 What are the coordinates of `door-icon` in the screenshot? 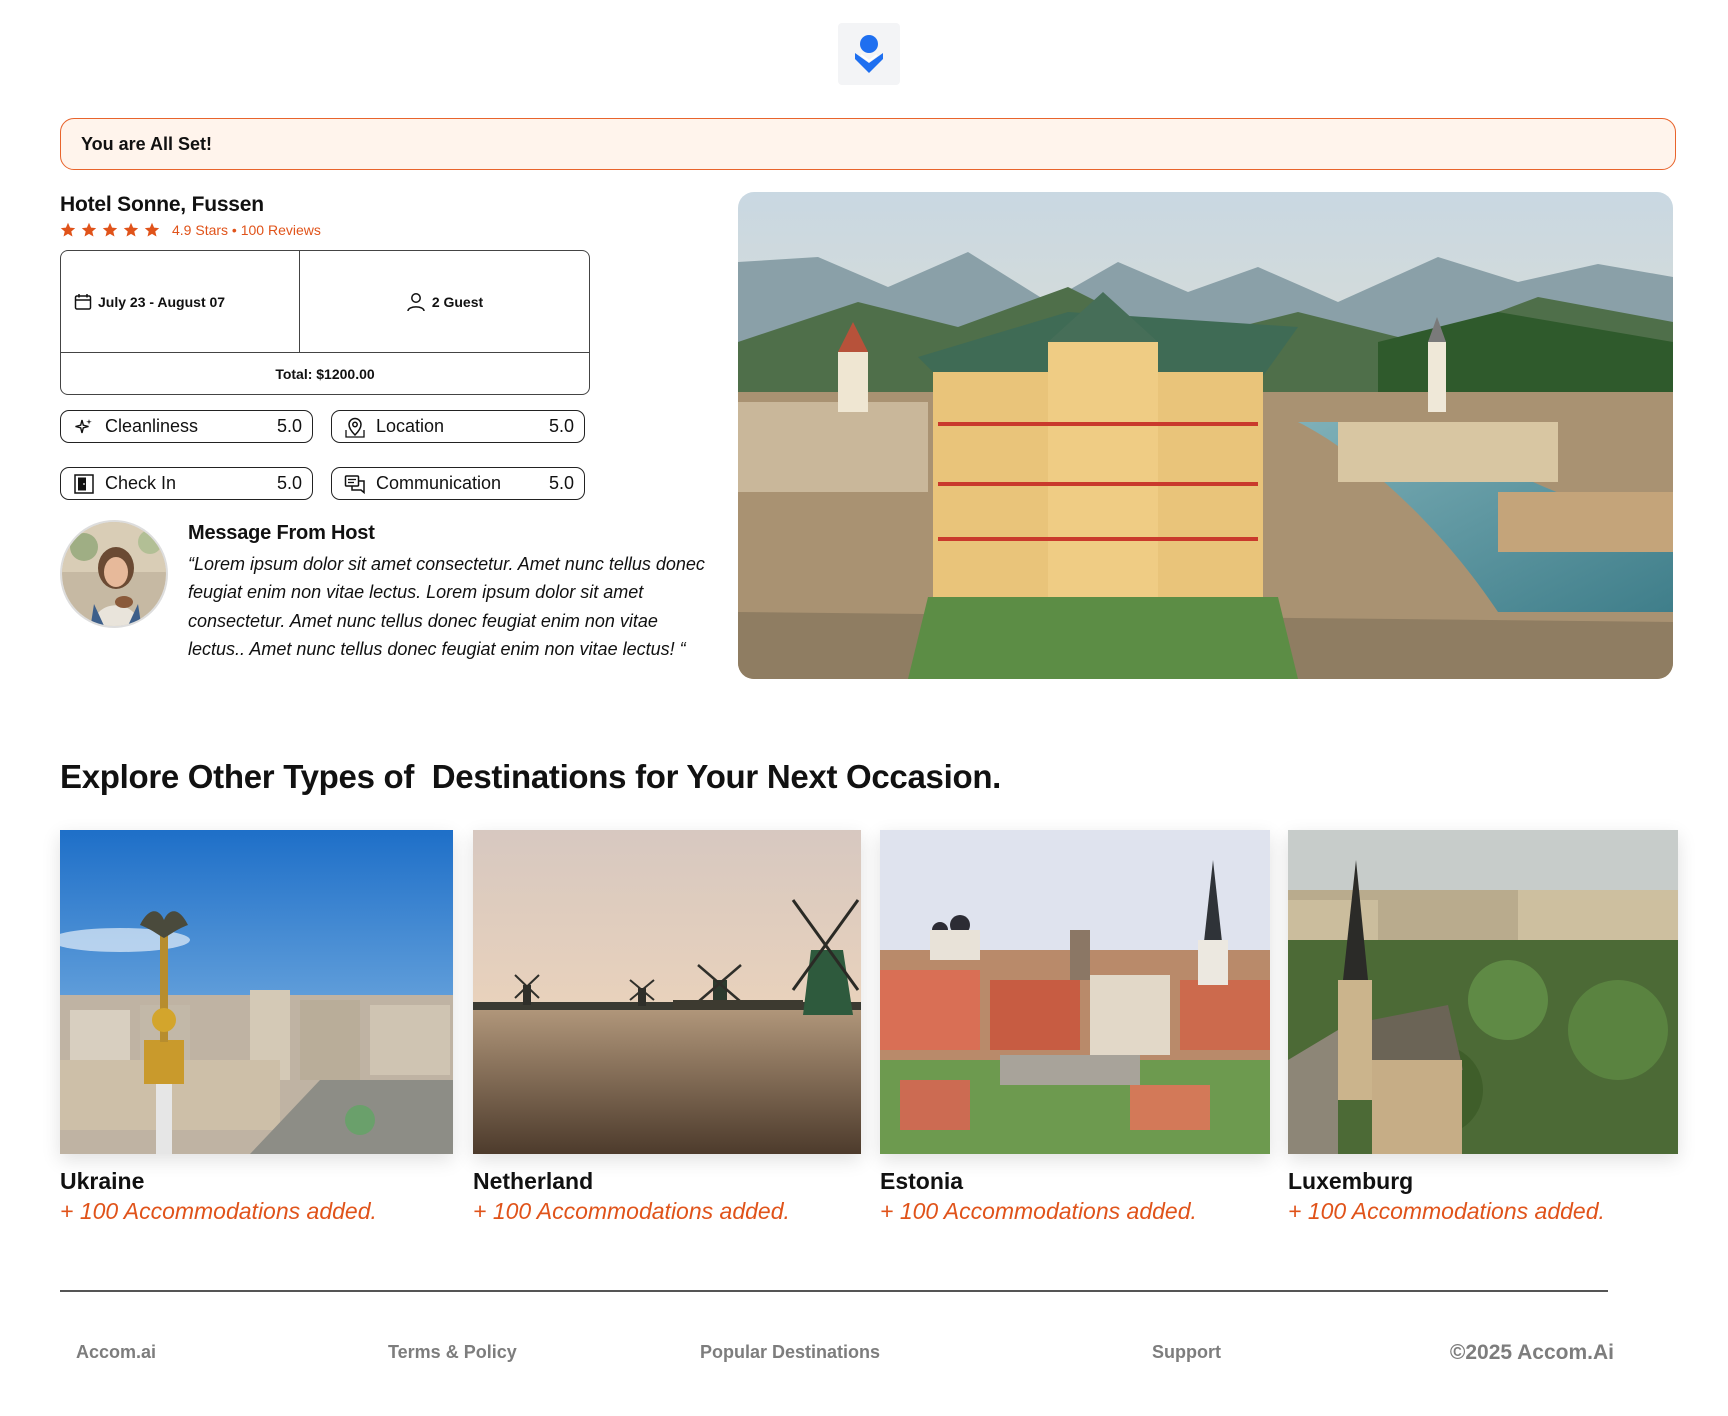 It's located at (84, 484).